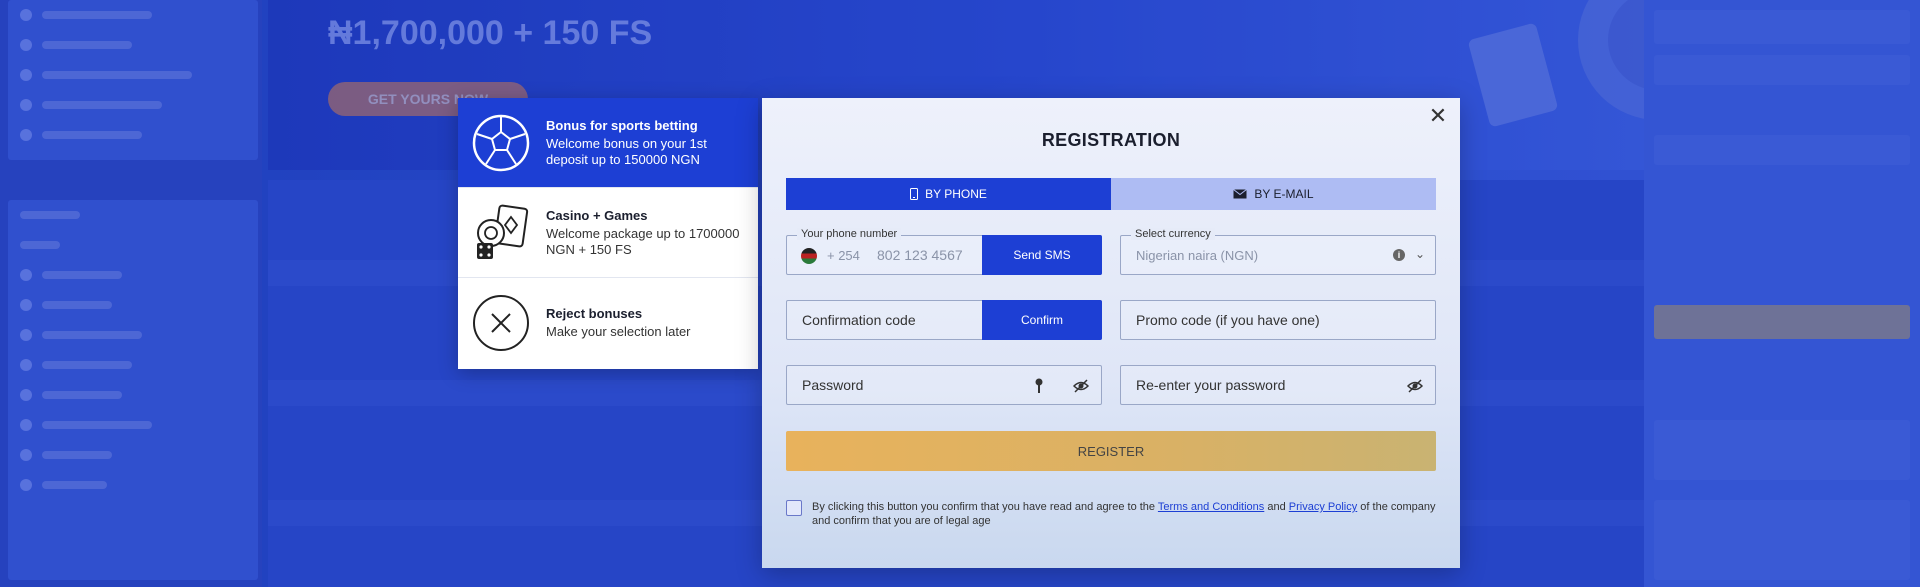  I want to click on password-field, so click(944, 385).